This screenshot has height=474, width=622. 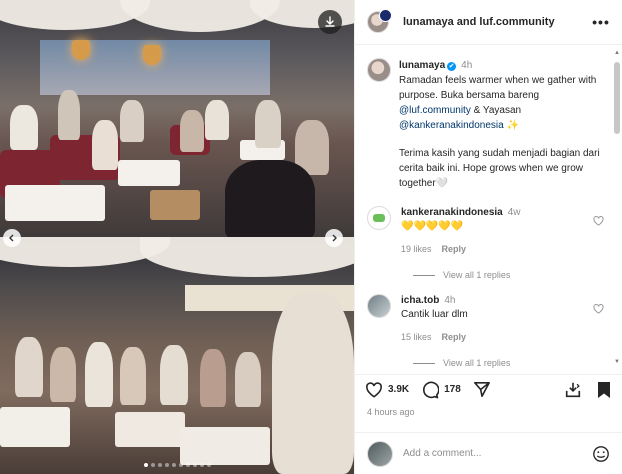 I want to click on mention-link: @luf.community, so click(x=435, y=110).